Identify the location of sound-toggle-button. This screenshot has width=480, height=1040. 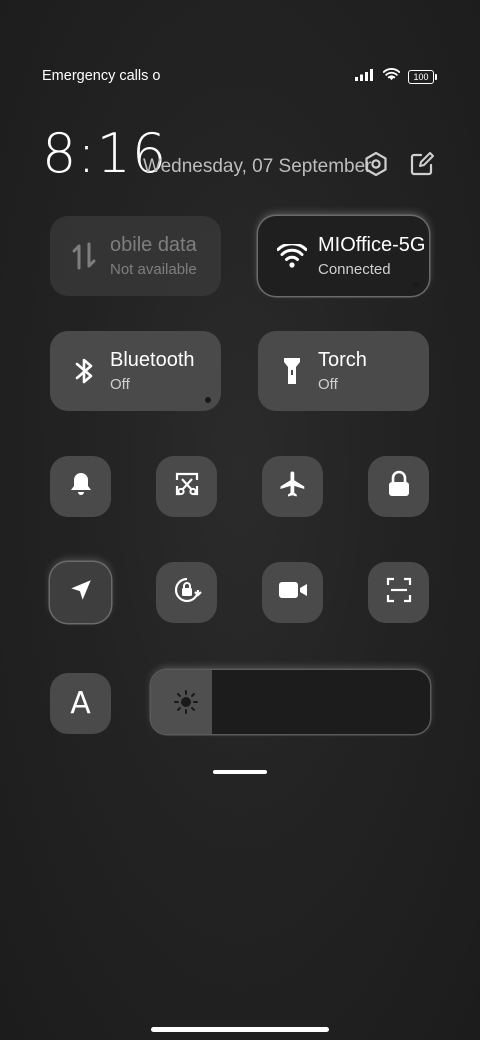
(80, 486).